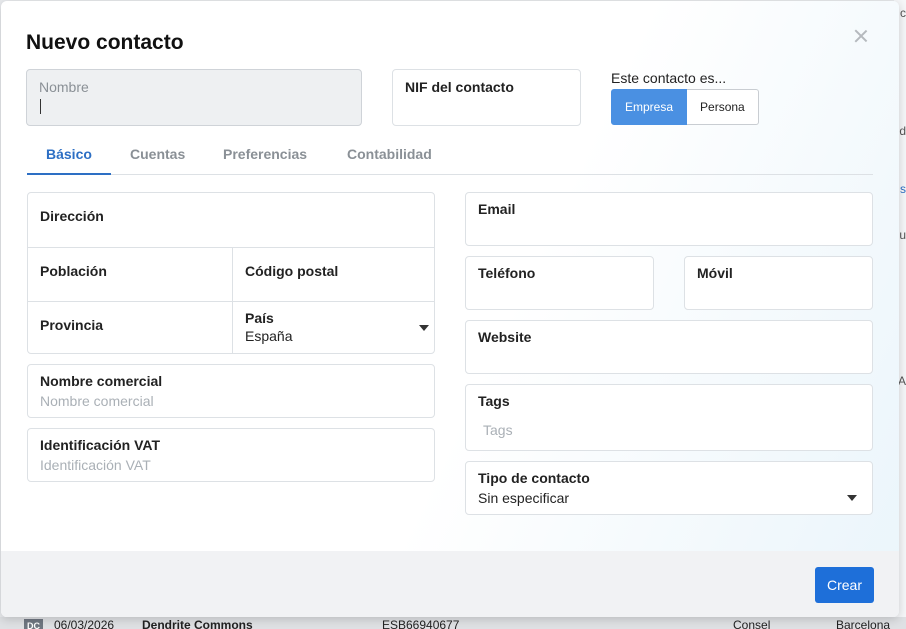 The image size is (906, 629). I want to click on tab-bar: Básico Cuentas Preferencias Contabilidad, so click(450, 155).